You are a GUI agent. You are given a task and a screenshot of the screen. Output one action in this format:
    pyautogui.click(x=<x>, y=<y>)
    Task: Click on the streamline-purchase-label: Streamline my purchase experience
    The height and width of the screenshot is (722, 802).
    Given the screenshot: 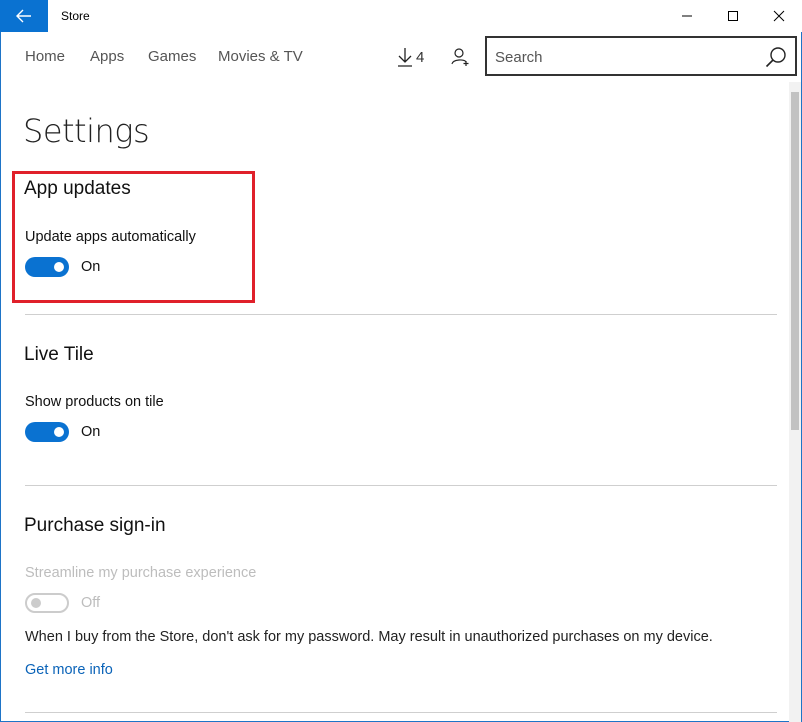 What is the action you would take?
    pyautogui.click(x=141, y=573)
    